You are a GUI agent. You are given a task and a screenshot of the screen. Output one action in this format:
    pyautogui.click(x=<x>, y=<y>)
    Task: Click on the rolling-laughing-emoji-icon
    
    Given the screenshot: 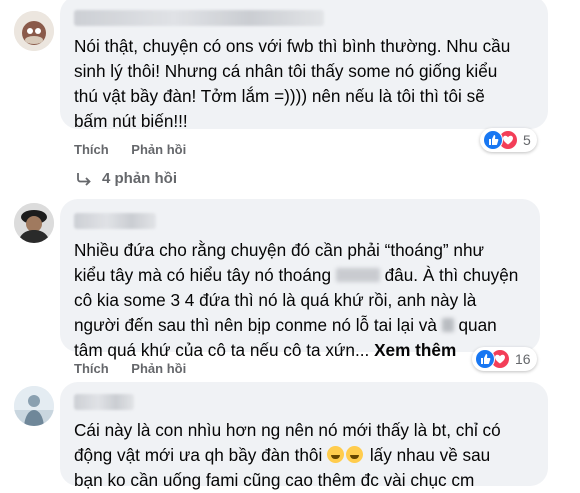 What is the action you would take?
    pyautogui.click(x=336, y=454)
    